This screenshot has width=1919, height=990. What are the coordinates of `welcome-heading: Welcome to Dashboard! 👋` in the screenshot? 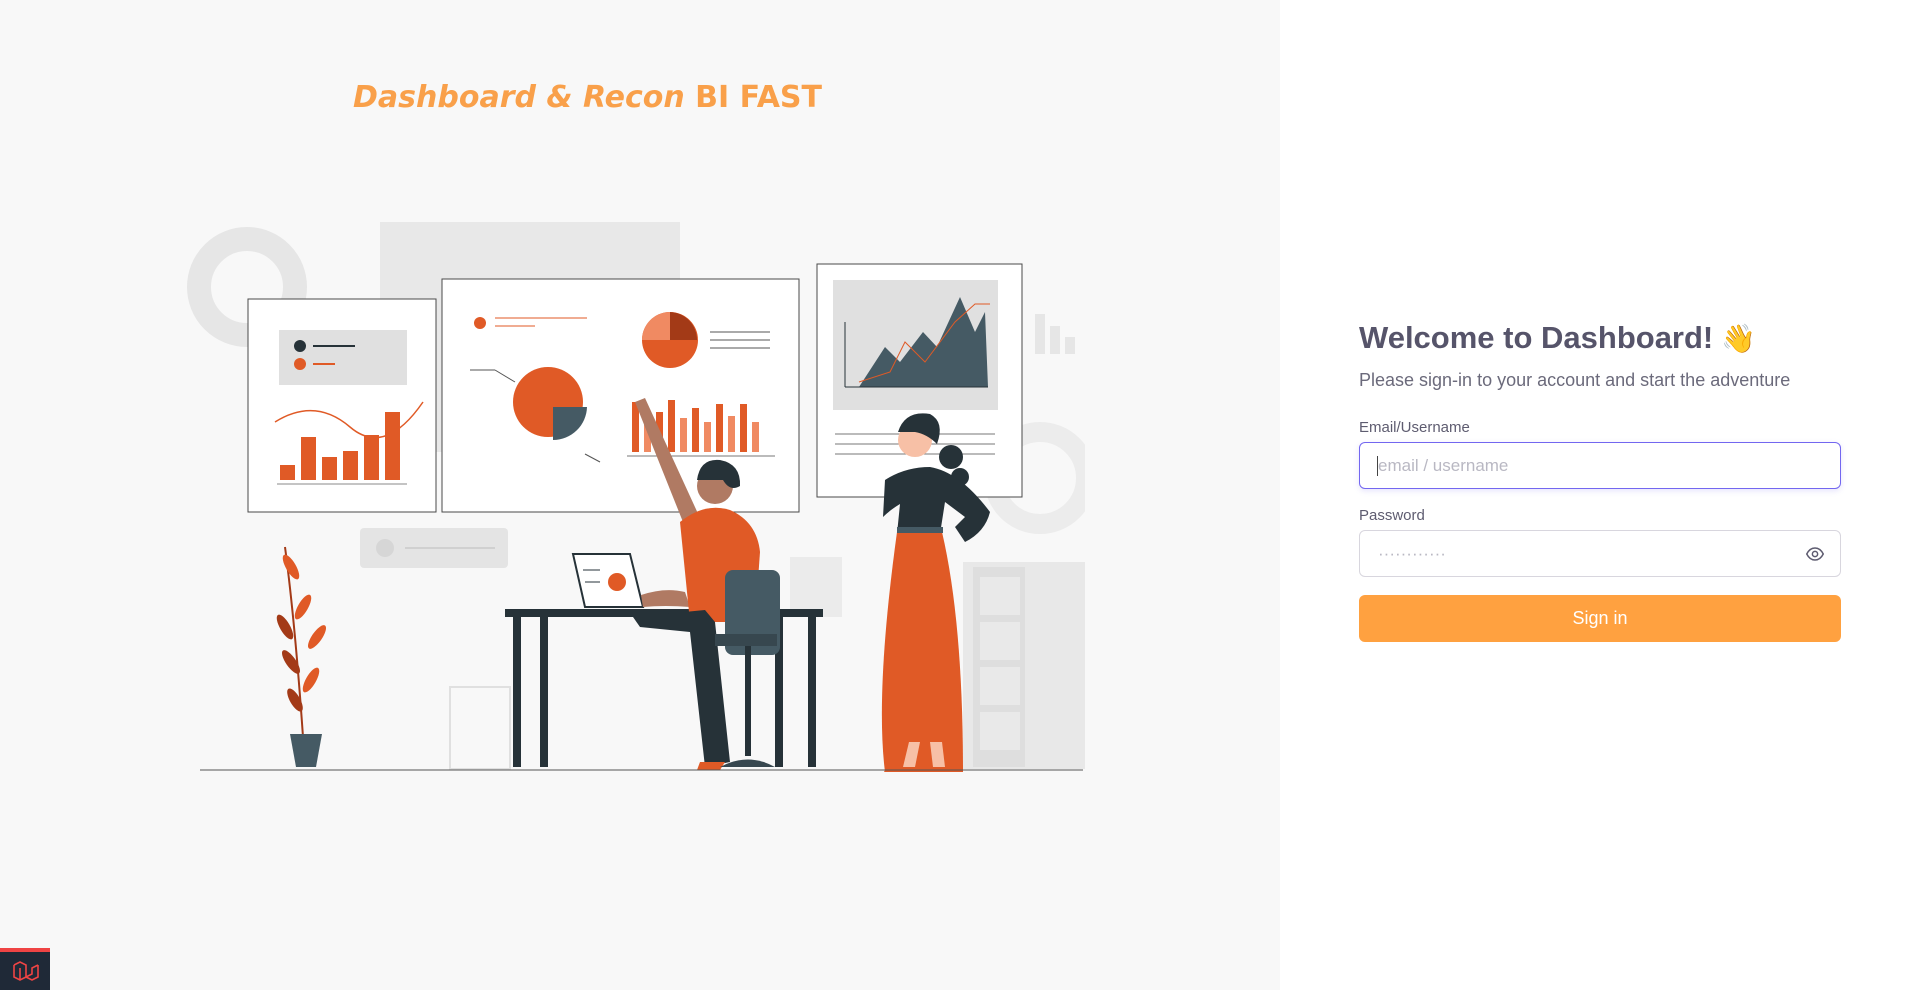 It's located at (1600, 338).